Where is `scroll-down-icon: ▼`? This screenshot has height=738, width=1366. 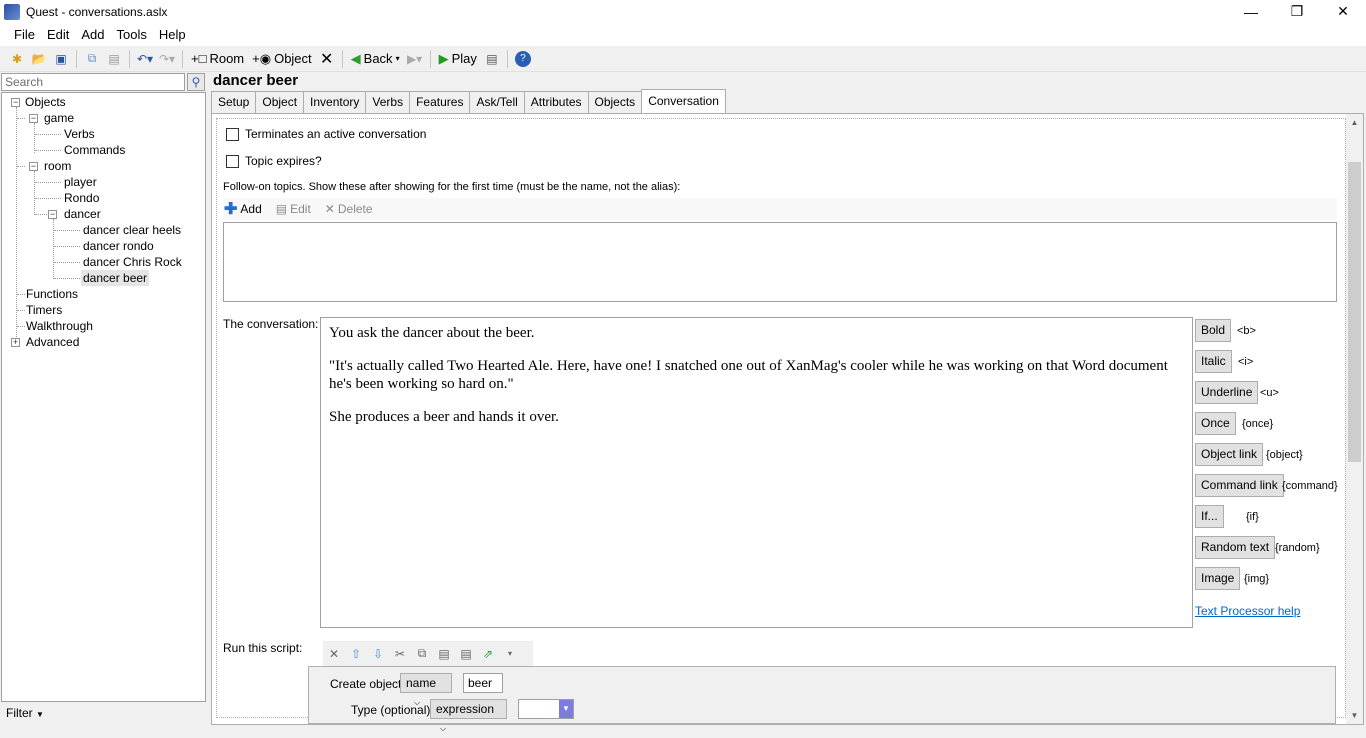
scroll-down-icon: ▼ is located at coordinates (1354, 715).